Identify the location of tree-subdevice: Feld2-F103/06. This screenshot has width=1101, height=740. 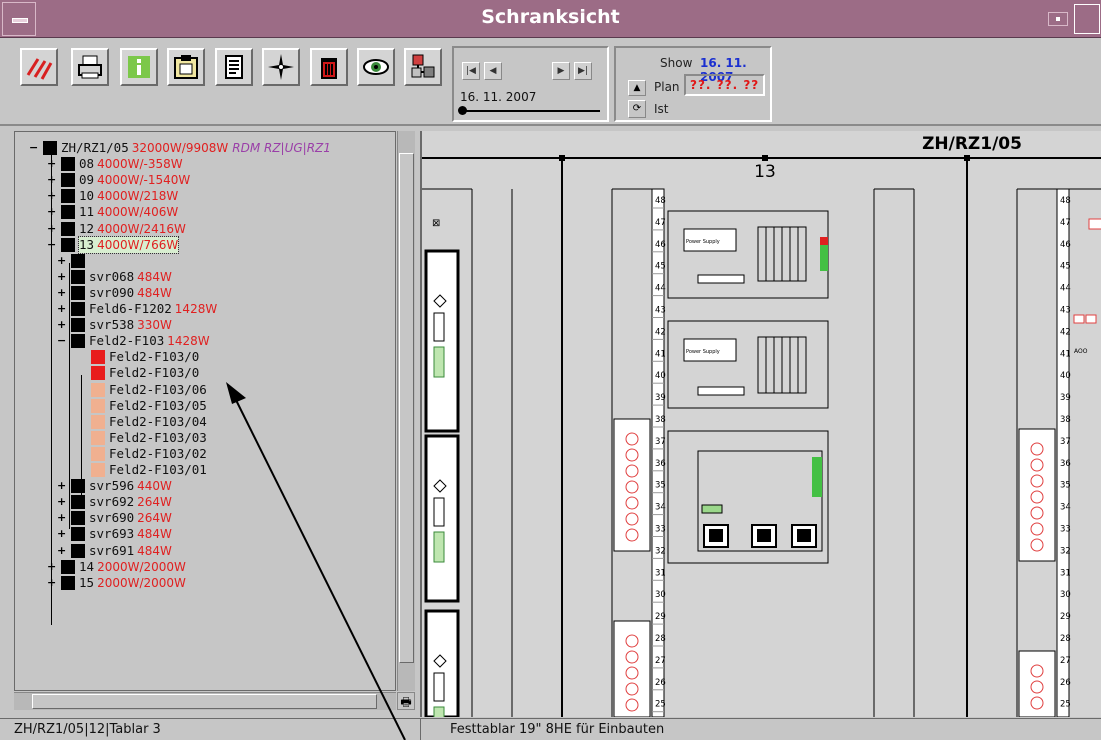
(158, 390).